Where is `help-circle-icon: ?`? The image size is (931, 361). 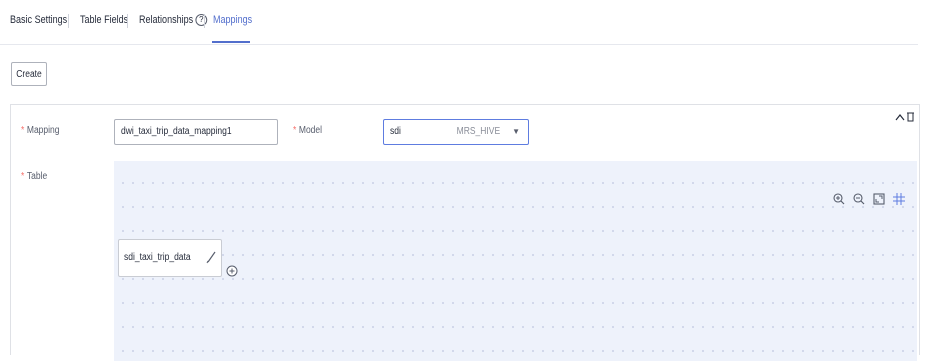 help-circle-icon: ? is located at coordinates (201, 20).